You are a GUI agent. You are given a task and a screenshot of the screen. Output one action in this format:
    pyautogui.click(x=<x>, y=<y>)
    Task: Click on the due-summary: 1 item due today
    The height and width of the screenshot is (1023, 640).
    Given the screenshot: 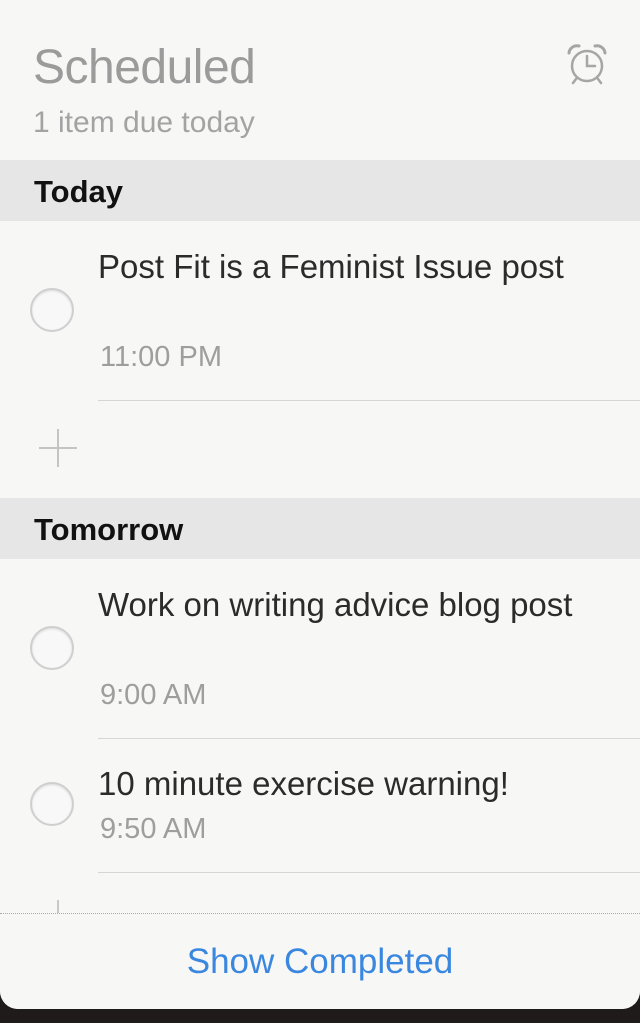 What is the action you would take?
    pyautogui.click(x=144, y=122)
    